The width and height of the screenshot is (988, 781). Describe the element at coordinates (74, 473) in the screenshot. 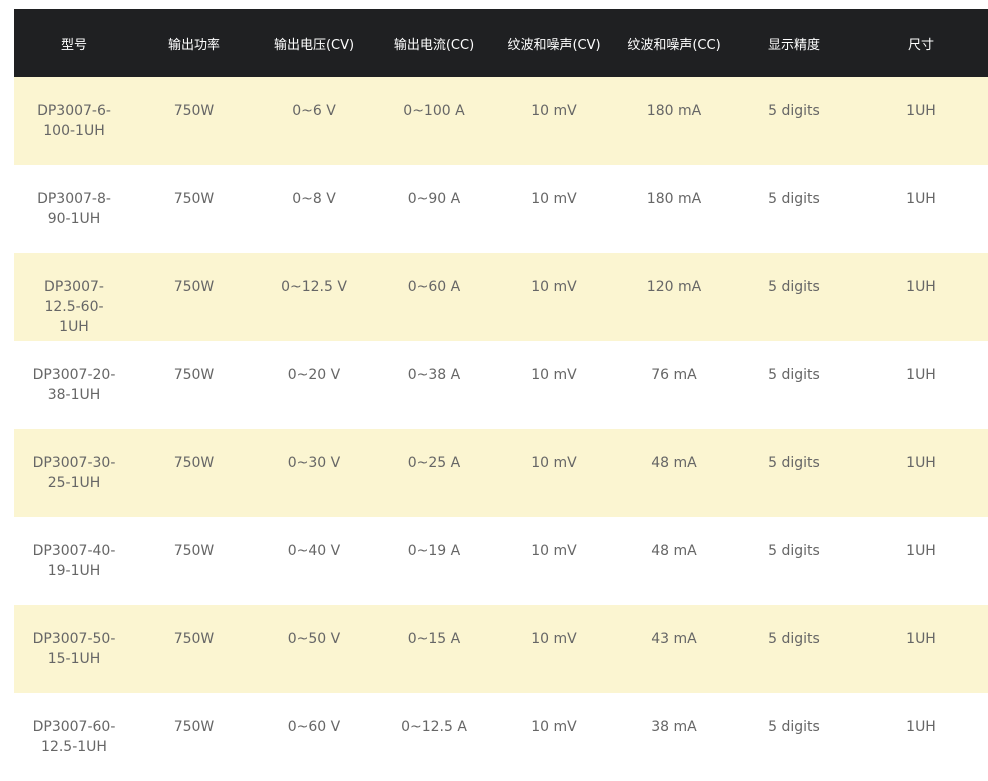

I see `cell-model: DP3007-30-25-1UH` at that location.